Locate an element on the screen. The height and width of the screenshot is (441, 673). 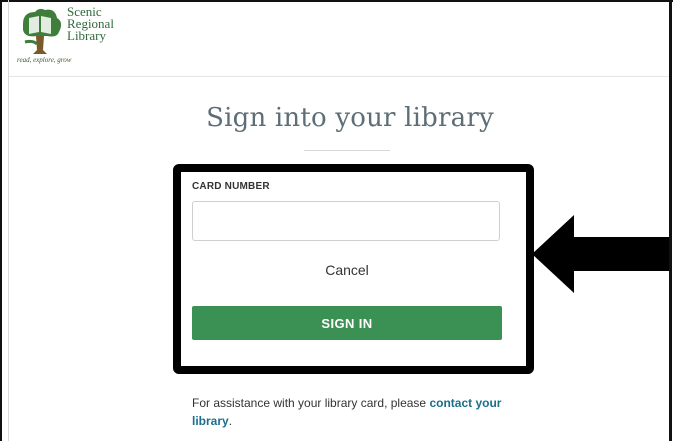
card-number-input is located at coordinates (346, 221).